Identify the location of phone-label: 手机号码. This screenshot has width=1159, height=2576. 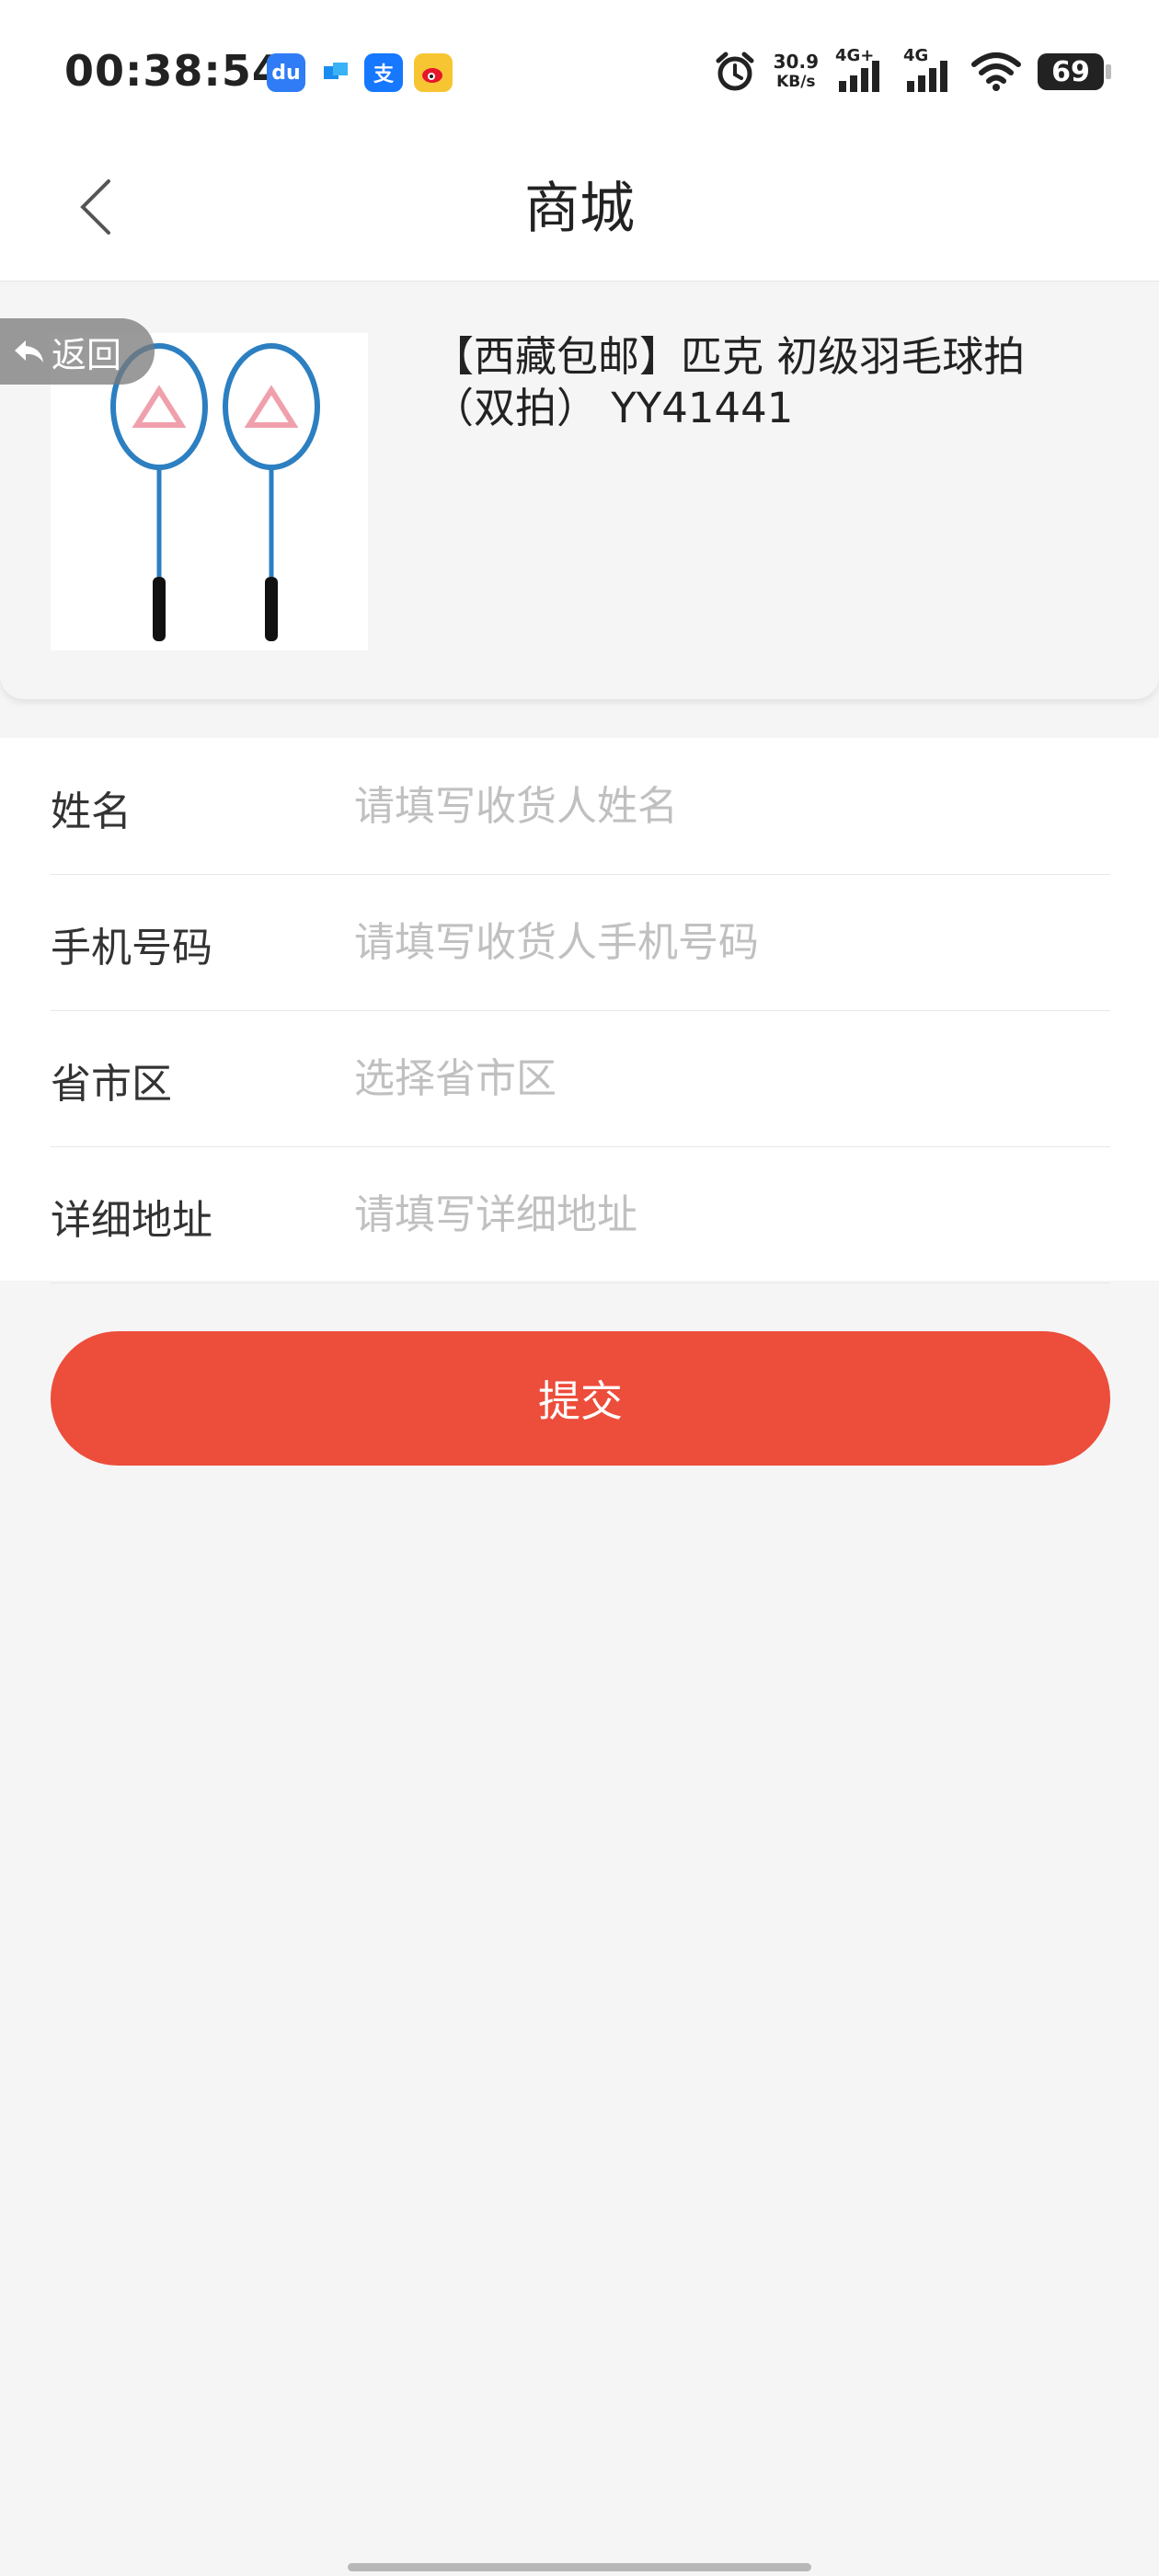
(131, 949).